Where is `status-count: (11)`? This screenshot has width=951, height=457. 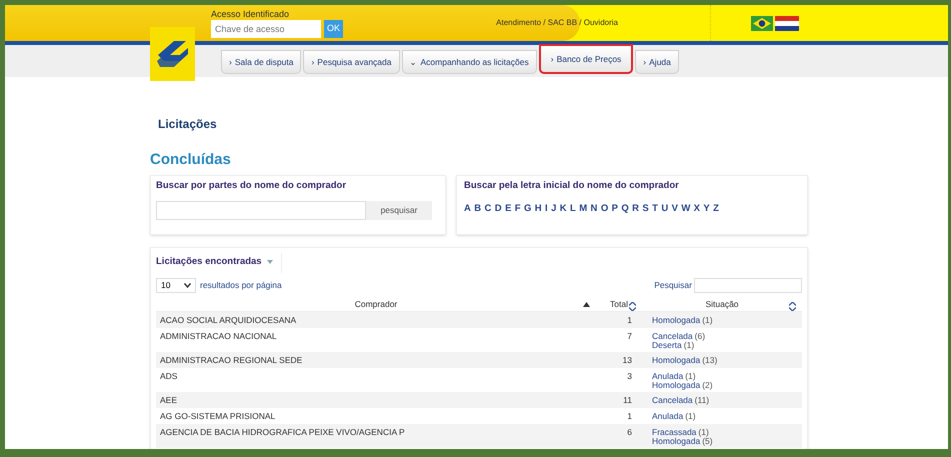 status-count: (11) is located at coordinates (702, 399).